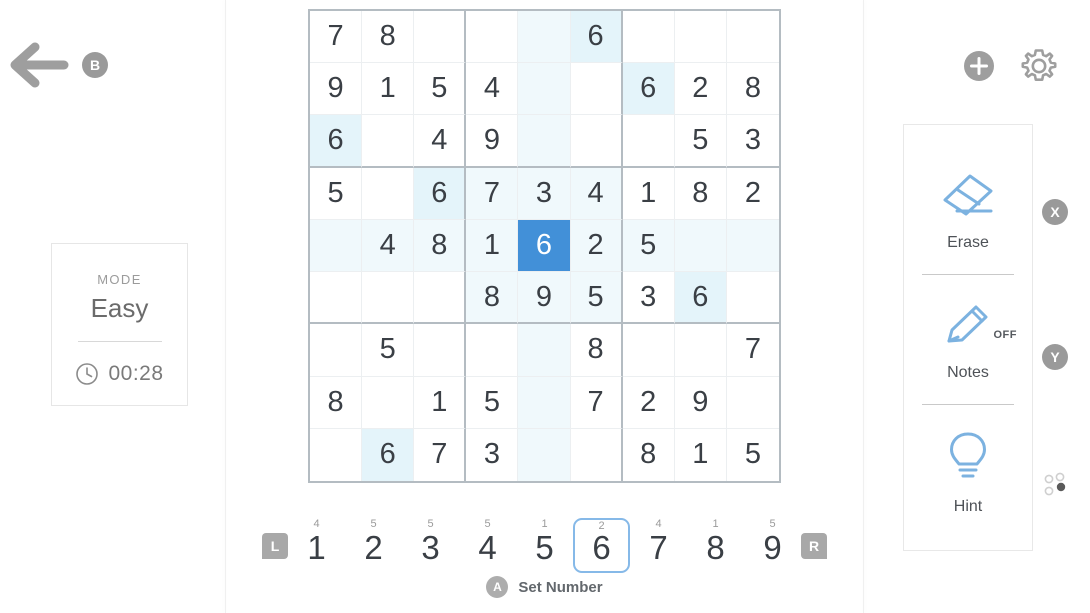  I want to click on sudoku-cell-r3c1: 6, so click(336, 141).